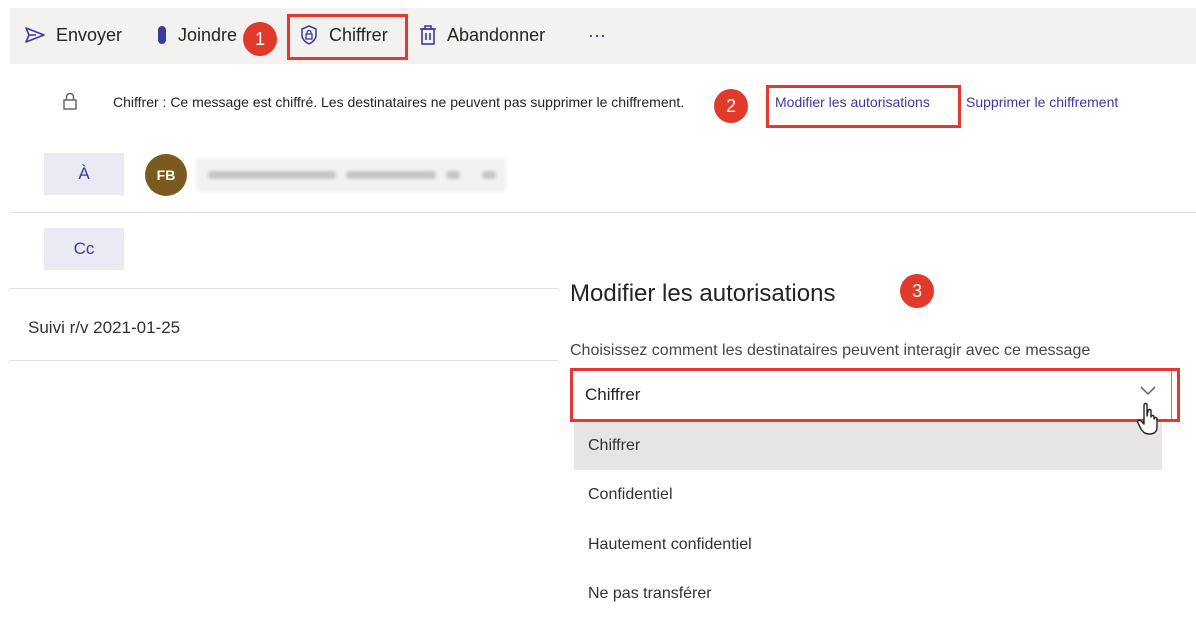 This screenshot has height=618, width=1196. What do you see at coordinates (703, 293) in the screenshot?
I see `panel-title: Modifier les autorisations` at bounding box center [703, 293].